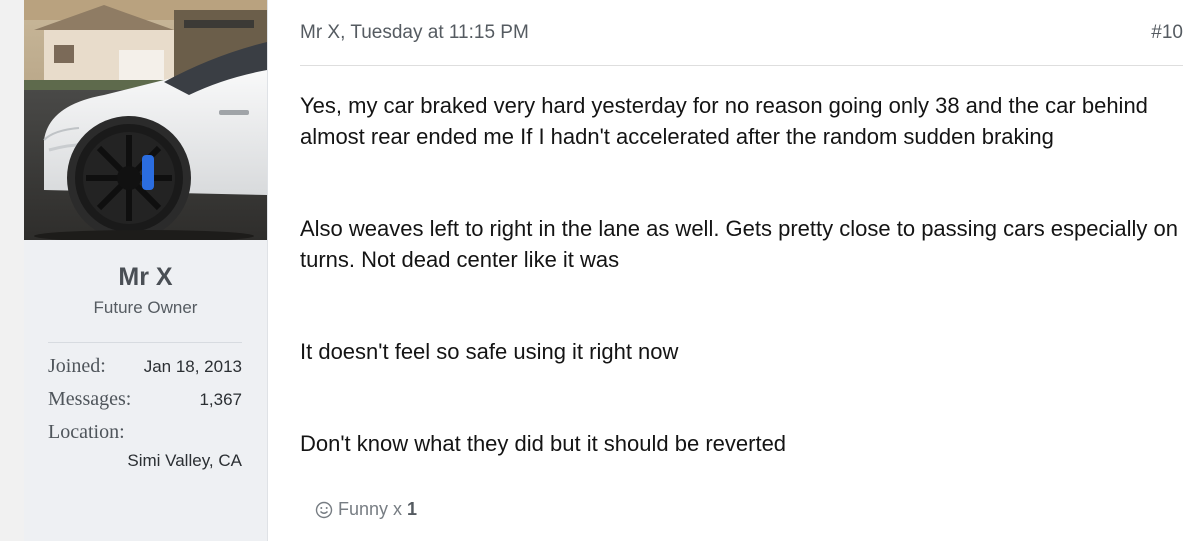 Image resolution: width=1200 pixels, height=541 pixels. What do you see at coordinates (220, 400) in the screenshot?
I see `messages-value: 1,367` at bounding box center [220, 400].